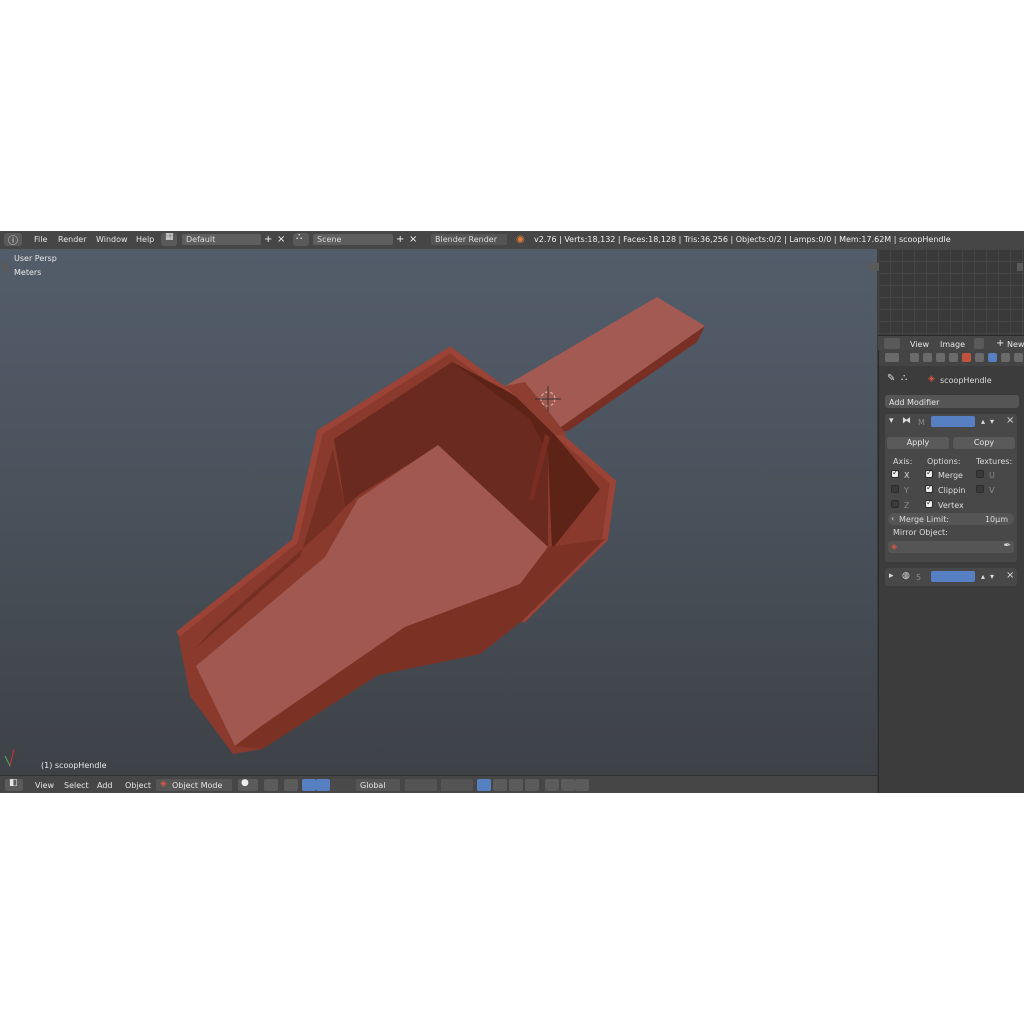 The height and width of the screenshot is (1024, 1024). I want to click on merge-checkbox, so click(929, 473).